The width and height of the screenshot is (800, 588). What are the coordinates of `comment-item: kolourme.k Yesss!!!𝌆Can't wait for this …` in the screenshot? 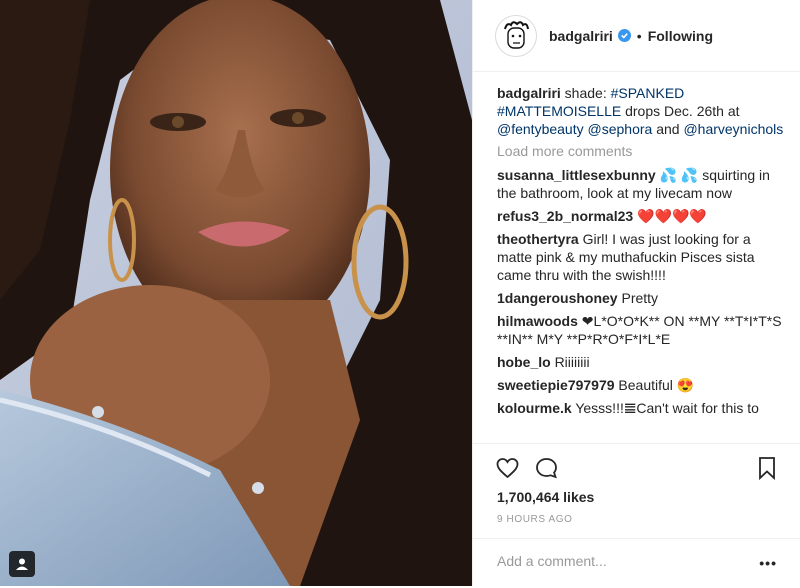 It's located at (642, 408).